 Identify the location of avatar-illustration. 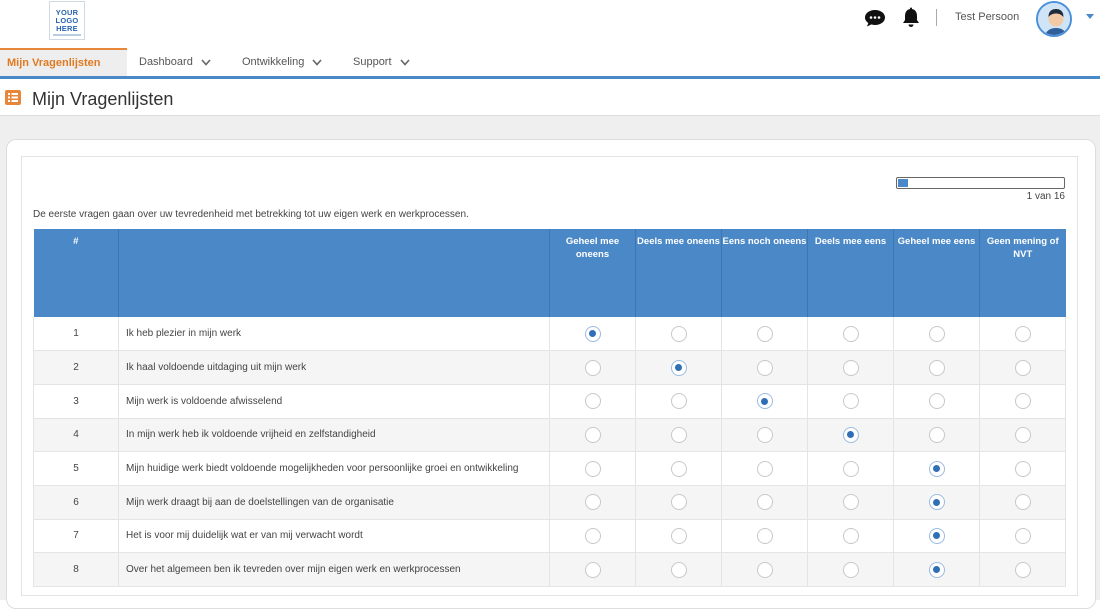
(1054, 19).